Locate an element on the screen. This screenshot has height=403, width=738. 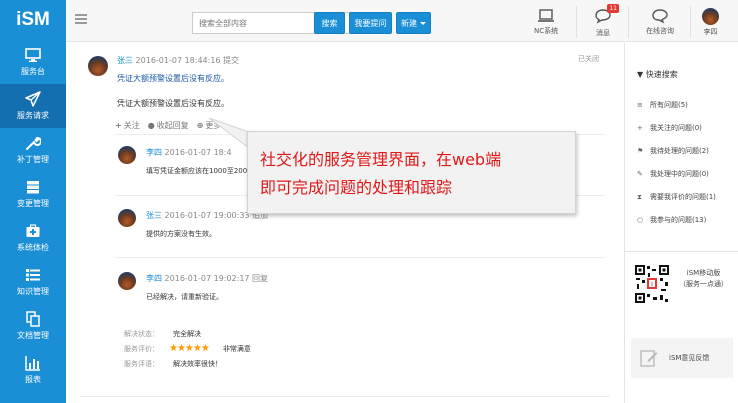
list-icon: ≡ is located at coordinates (640, 104).